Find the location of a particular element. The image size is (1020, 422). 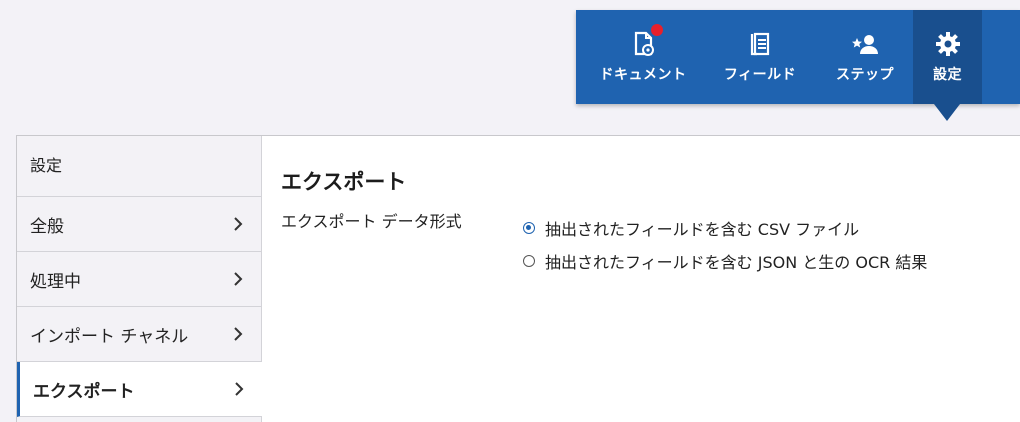

toolbar-button-settings: 設定 is located at coordinates (947, 57).